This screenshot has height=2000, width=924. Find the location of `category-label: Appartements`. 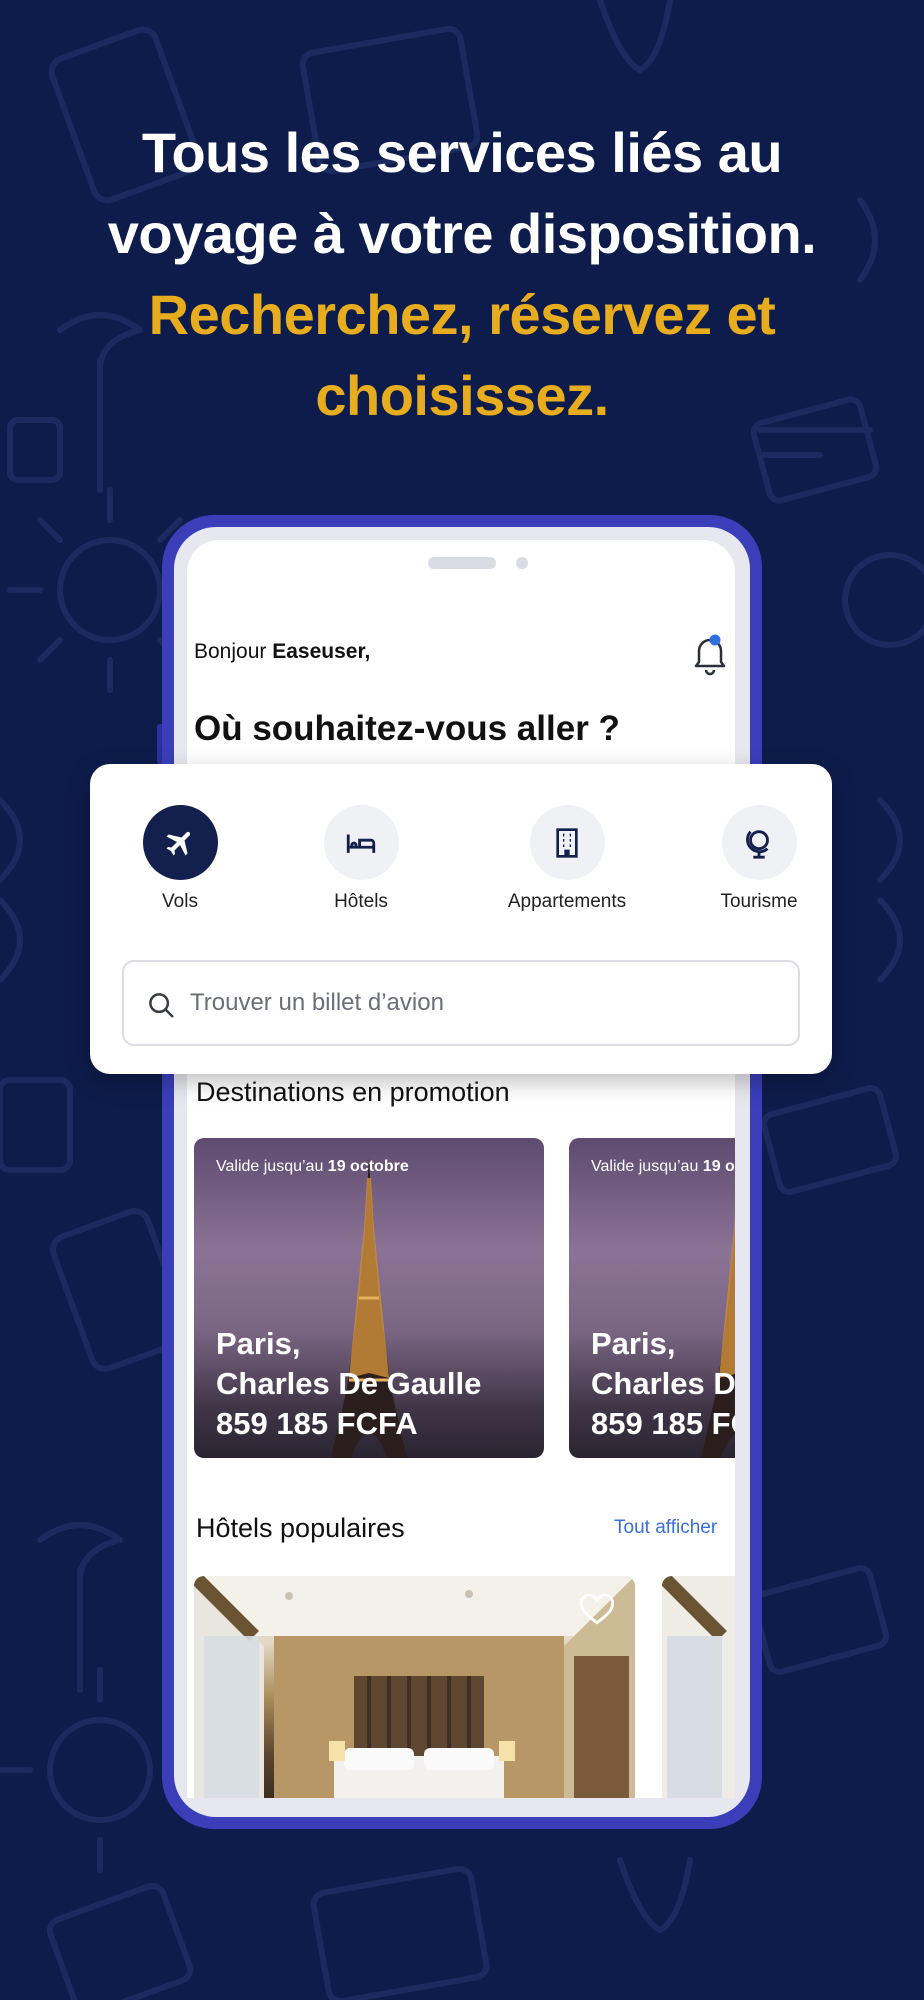

category-label: Appartements is located at coordinates (567, 901).